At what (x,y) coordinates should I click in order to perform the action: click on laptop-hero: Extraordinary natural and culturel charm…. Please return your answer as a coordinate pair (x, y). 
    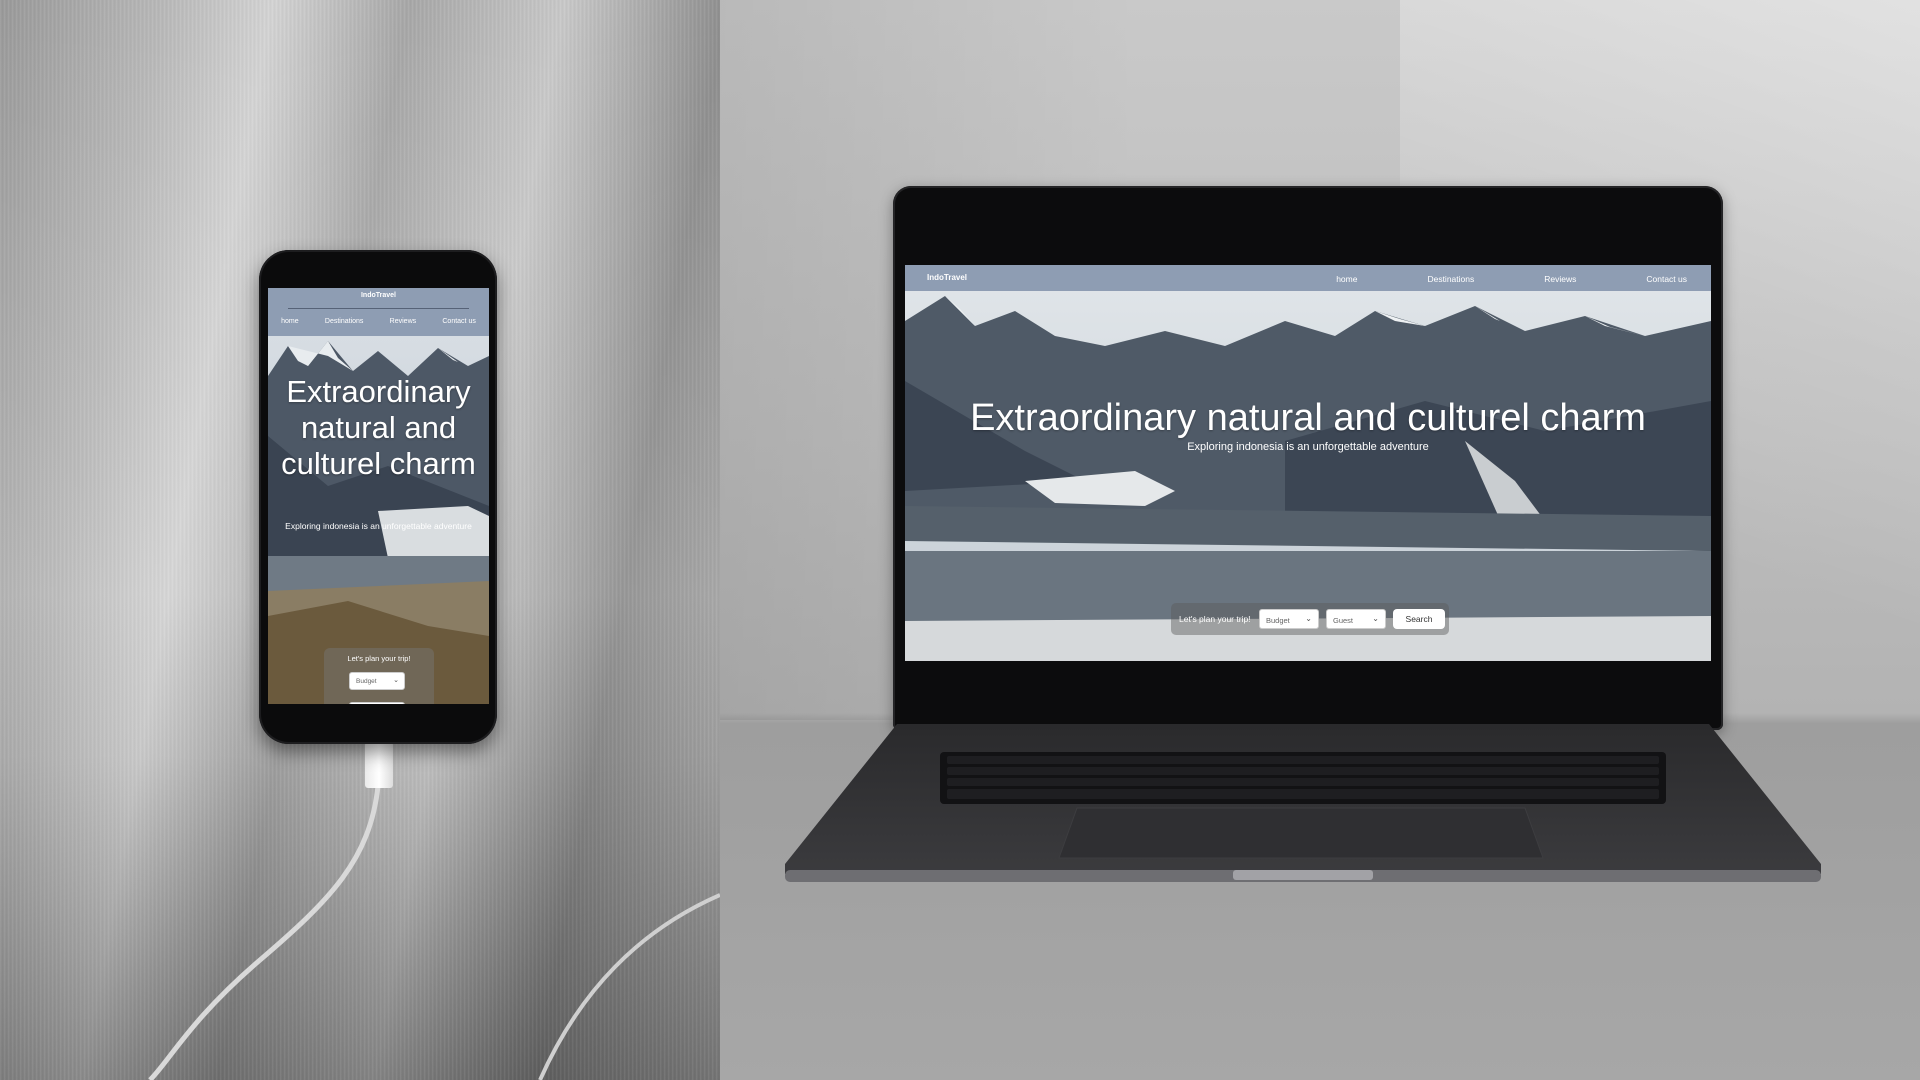
    Looking at the image, I should click on (1308, 476).